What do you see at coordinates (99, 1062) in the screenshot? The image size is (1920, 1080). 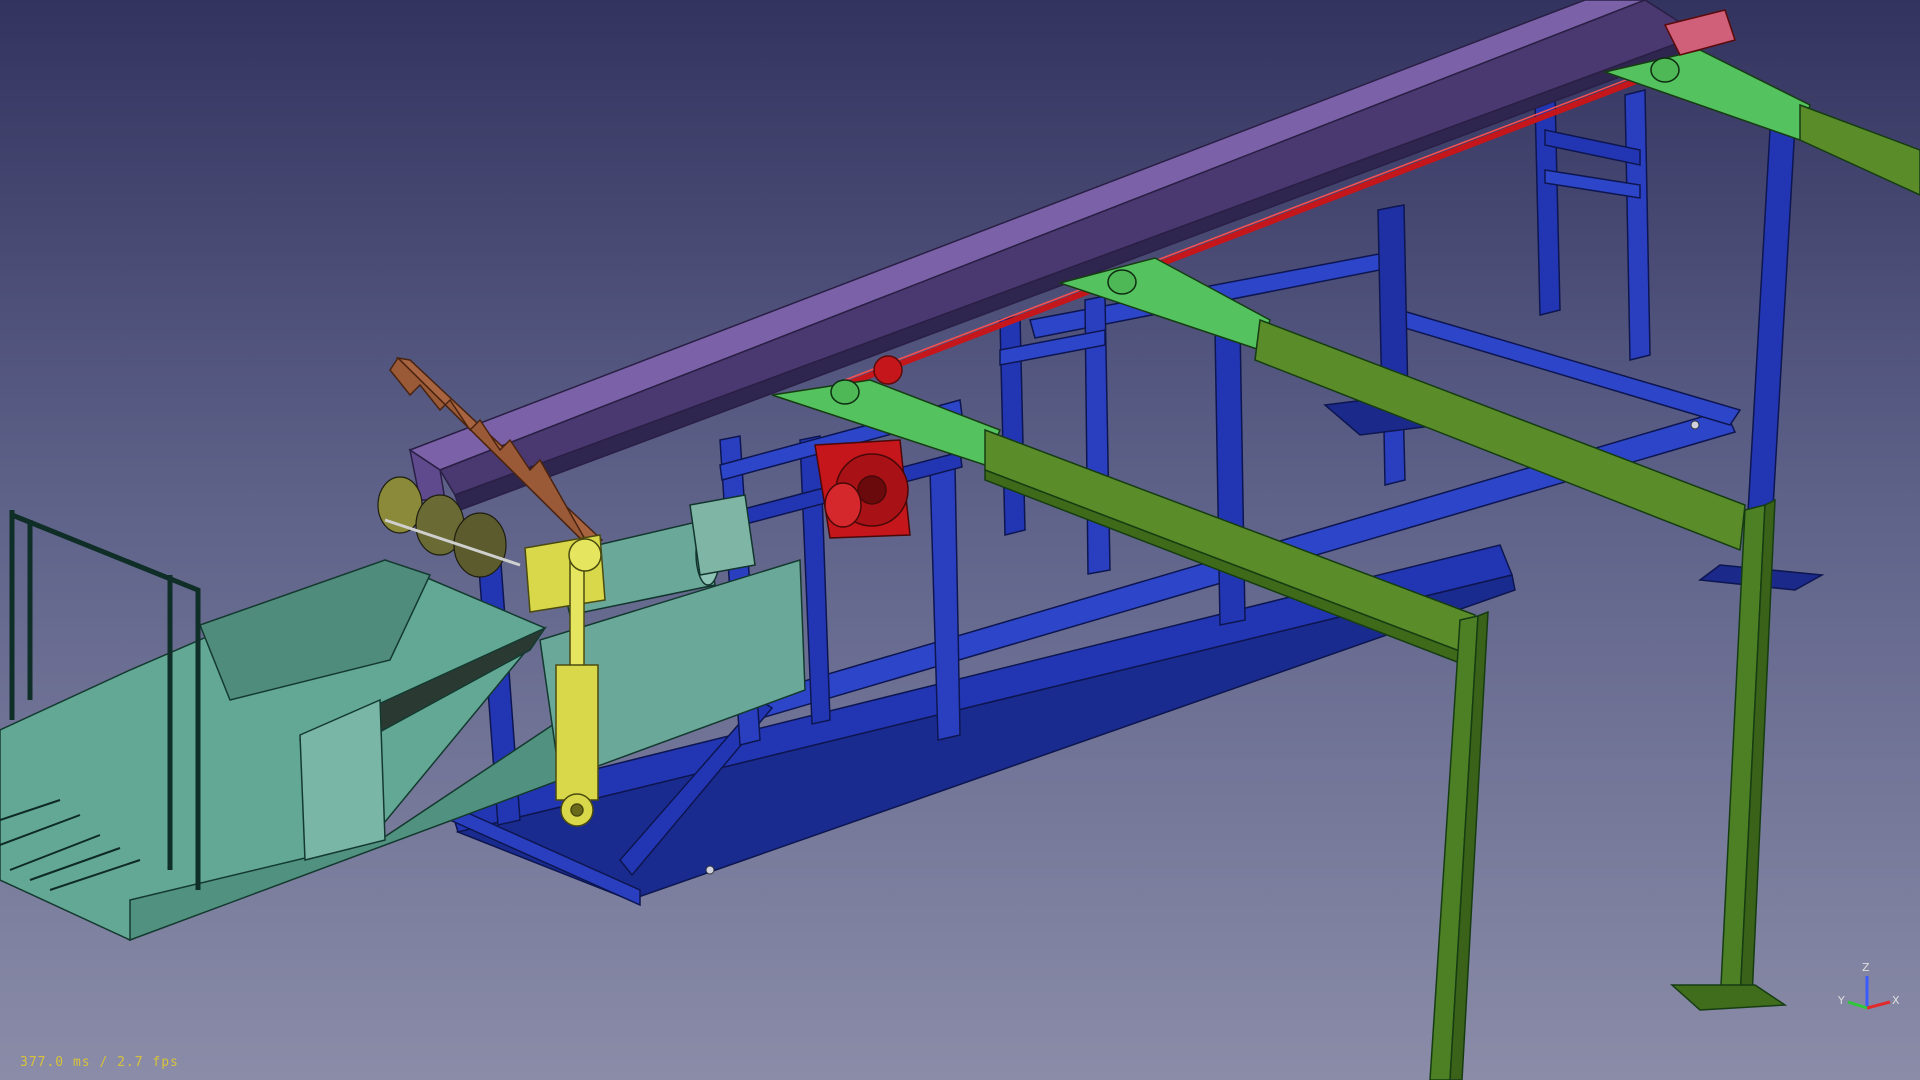 I see `fps-readout: 377.0 ms / 2.7 fps` at bounding box center [99, 1062].